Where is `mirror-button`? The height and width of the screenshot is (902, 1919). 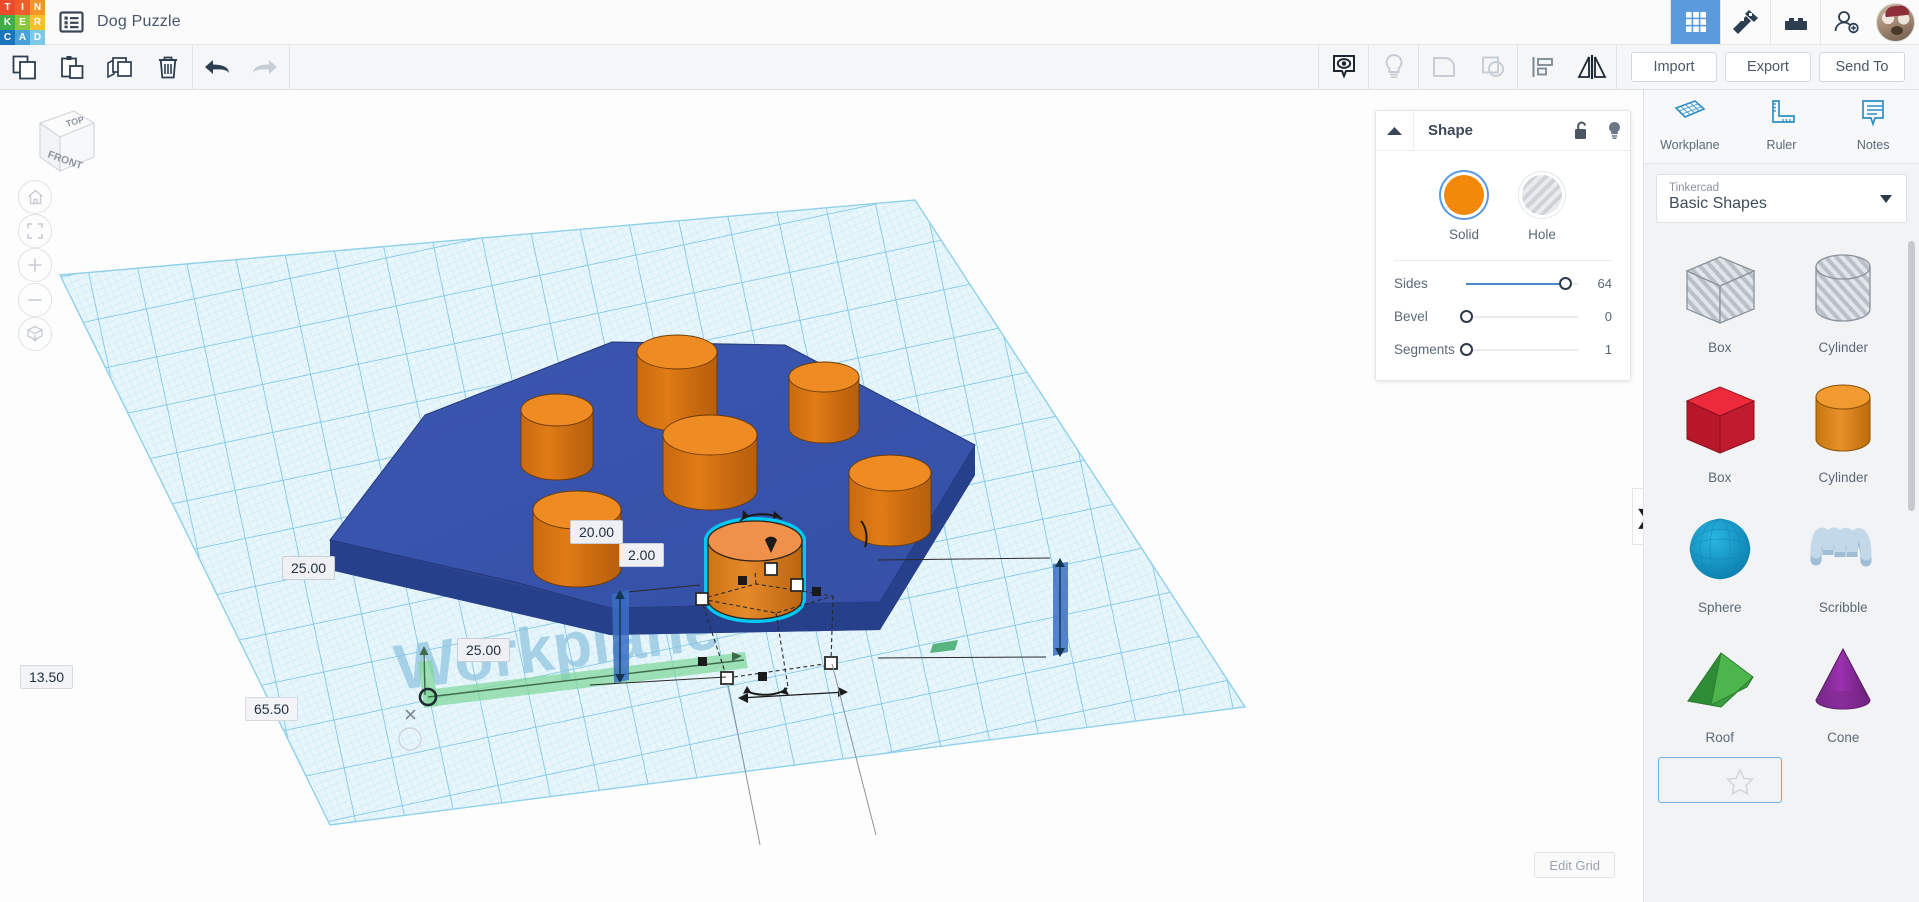
mirror-button is located at coordinates (1591, 67).